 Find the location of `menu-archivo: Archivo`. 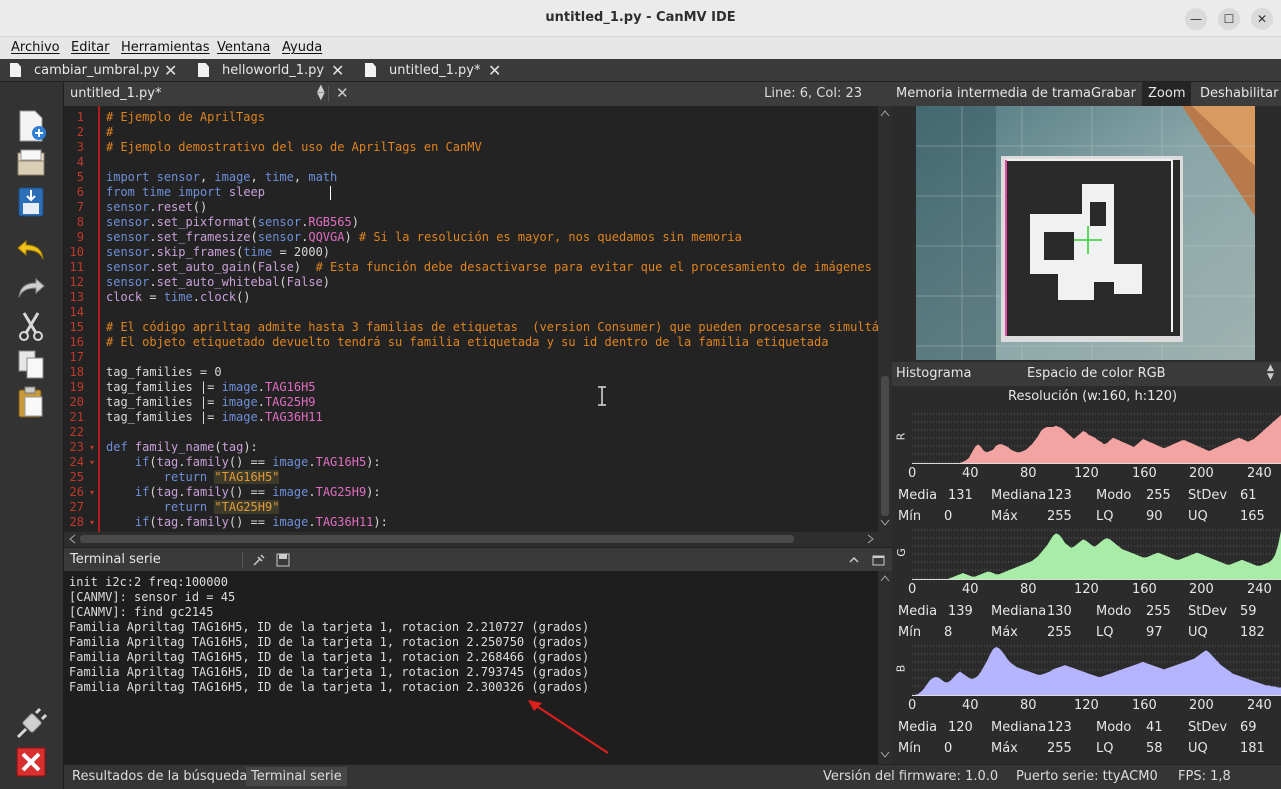

menu-archivo: Archivo is located at coordinates (35, 47).